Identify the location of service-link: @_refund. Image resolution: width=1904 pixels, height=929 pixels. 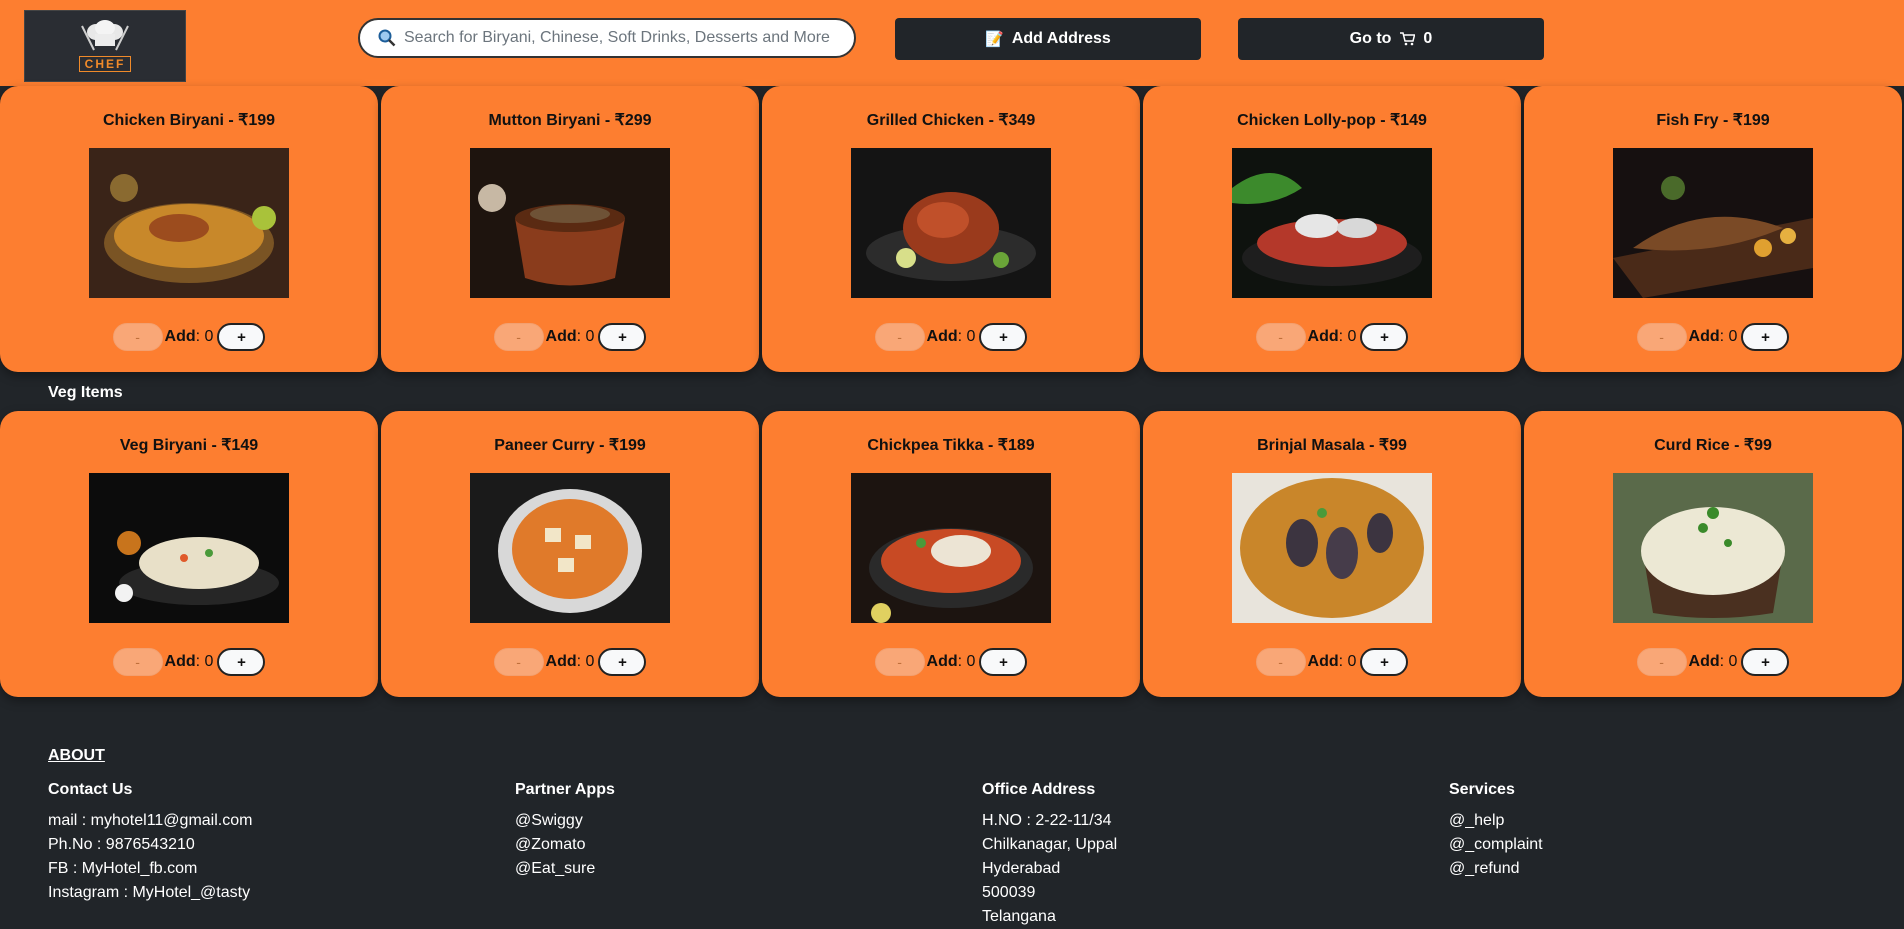
(1496, 869).